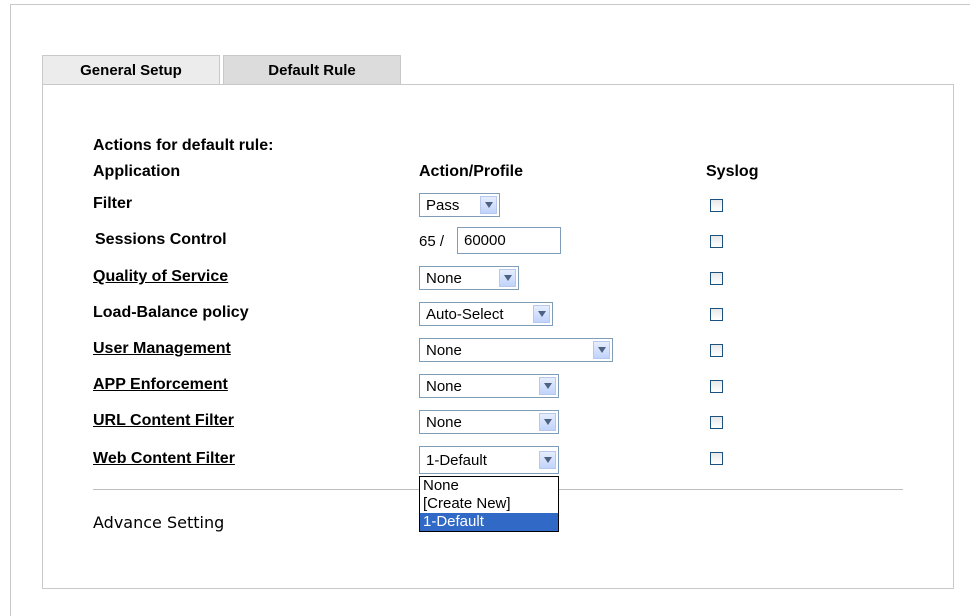  What do you see at coordinates (716, 314) in the screenshot?
I see `syslog-checkbox-load-balance` at bounding box center [716, 314].